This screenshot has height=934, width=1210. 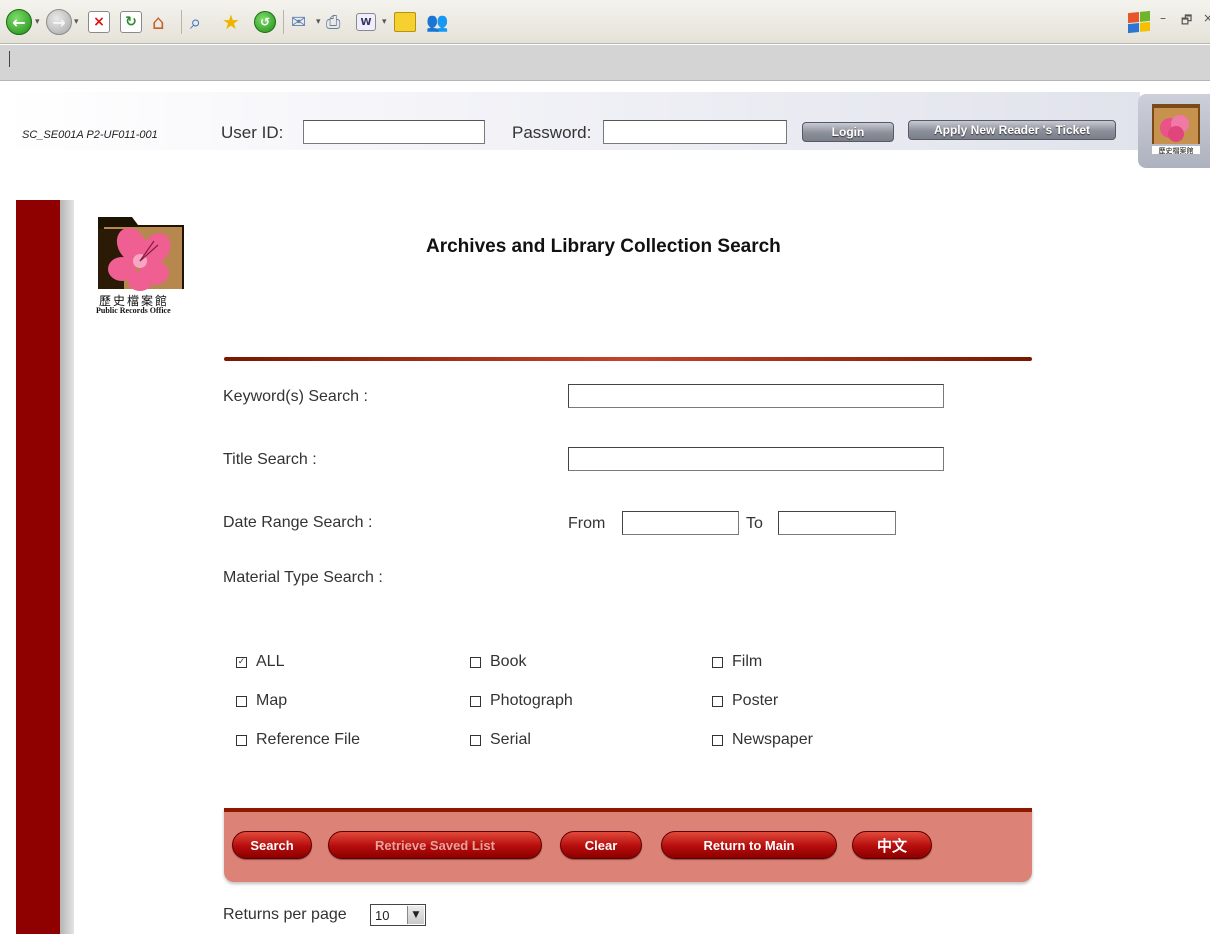 What do you see at coordinates (695, 132) in the screenshot?
I see `password-input` at bounding box center [695, 132].